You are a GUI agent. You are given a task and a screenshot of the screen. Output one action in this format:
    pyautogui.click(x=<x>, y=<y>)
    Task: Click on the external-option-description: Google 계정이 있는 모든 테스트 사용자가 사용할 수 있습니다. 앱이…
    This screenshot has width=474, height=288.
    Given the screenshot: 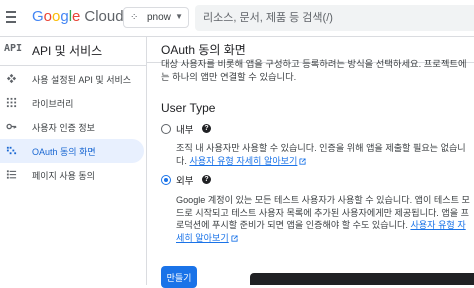 What is the action you would take?
    pyautogui.click(x=324, y=219)
    